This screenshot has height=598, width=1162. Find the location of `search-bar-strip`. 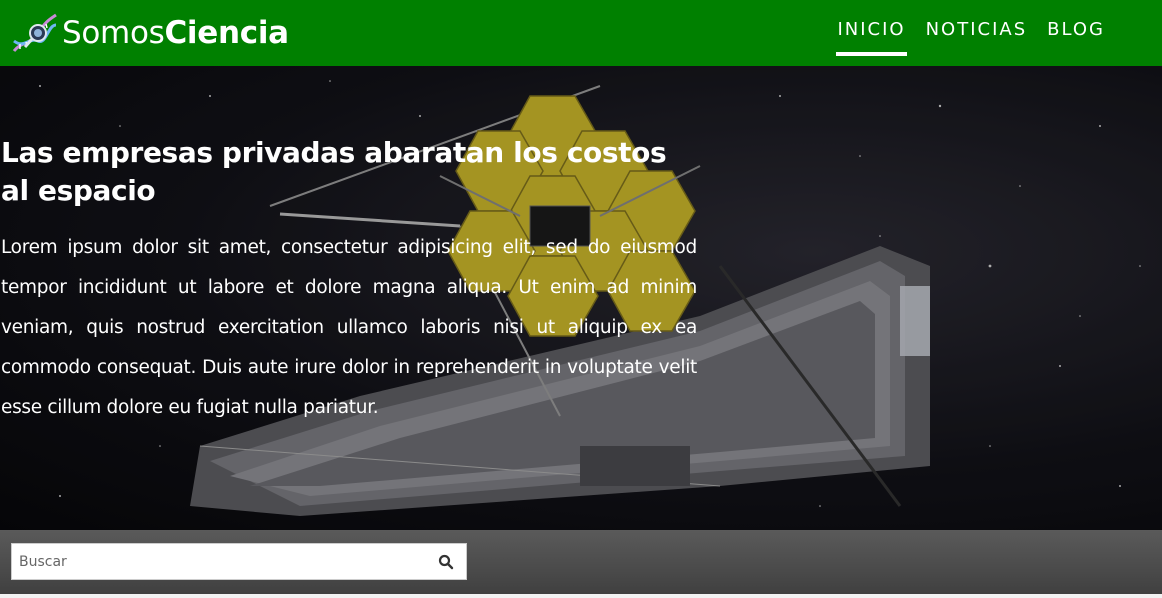

search-bar-strip is located at coordinates (581, 564).